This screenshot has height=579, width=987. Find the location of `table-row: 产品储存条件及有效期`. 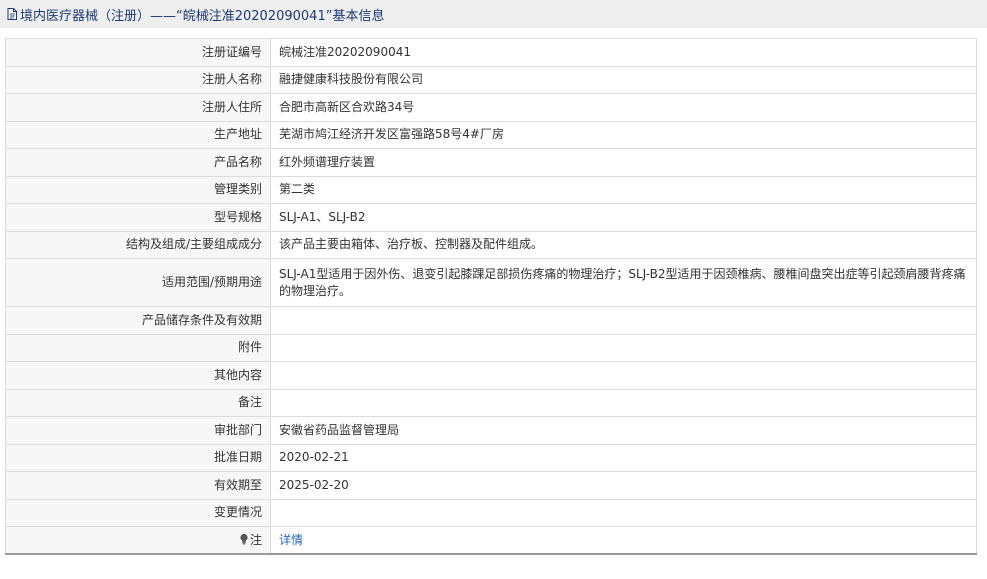

table-row: 产品储存条件及有效期 is located at coordinates (491, 320).